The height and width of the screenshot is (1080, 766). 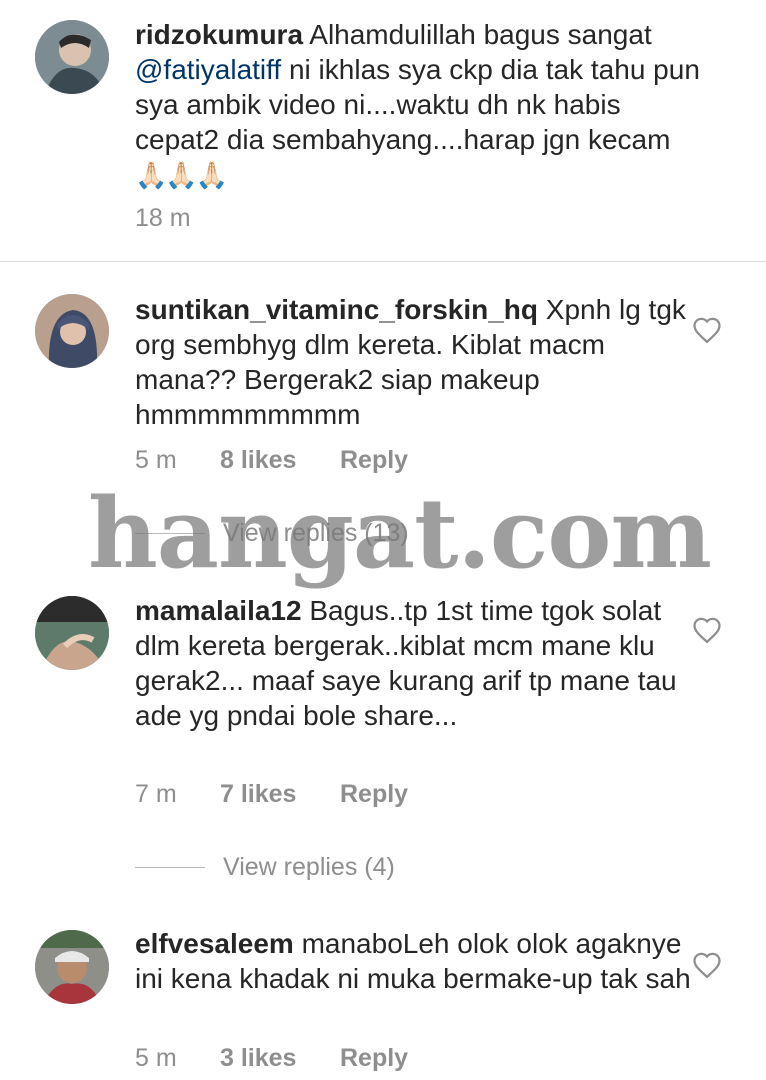 What do you see at coordinates (280, 460) in the screenshot?
I see `likes-count: 8 likes` at bounding box center [280, 460].